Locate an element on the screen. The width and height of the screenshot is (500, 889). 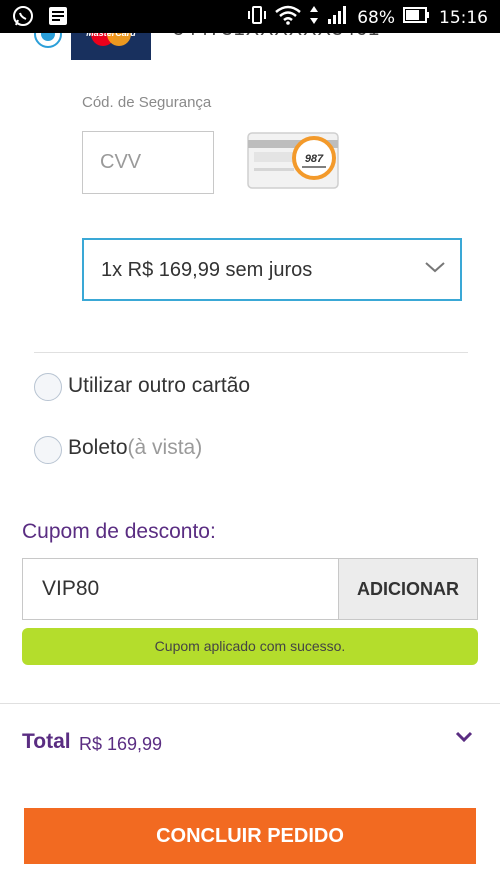
status-right: 68% 15:16 is located at coordinates (367, 18).